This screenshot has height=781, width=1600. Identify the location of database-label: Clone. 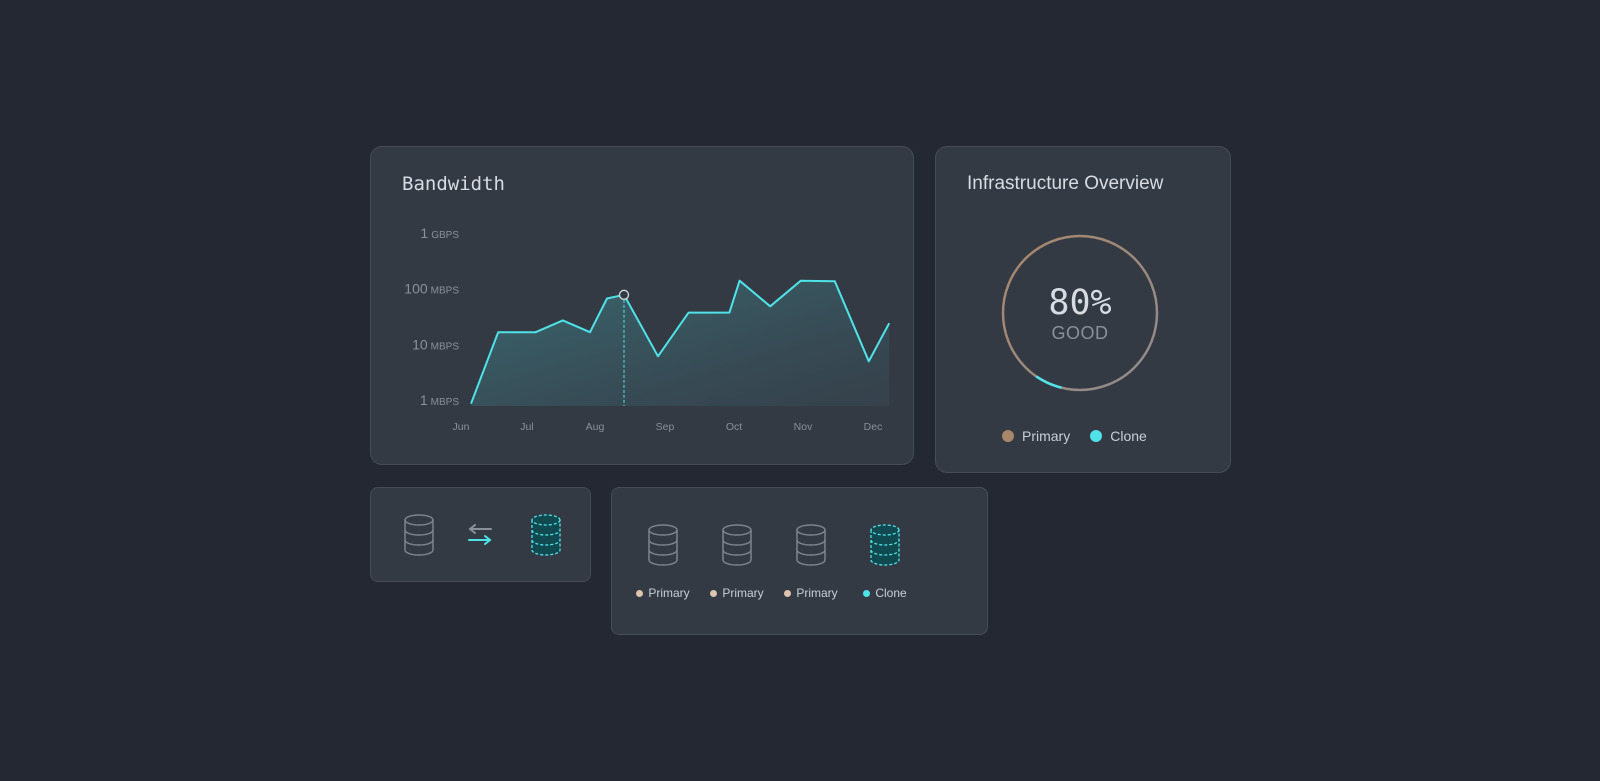
(885, 593).